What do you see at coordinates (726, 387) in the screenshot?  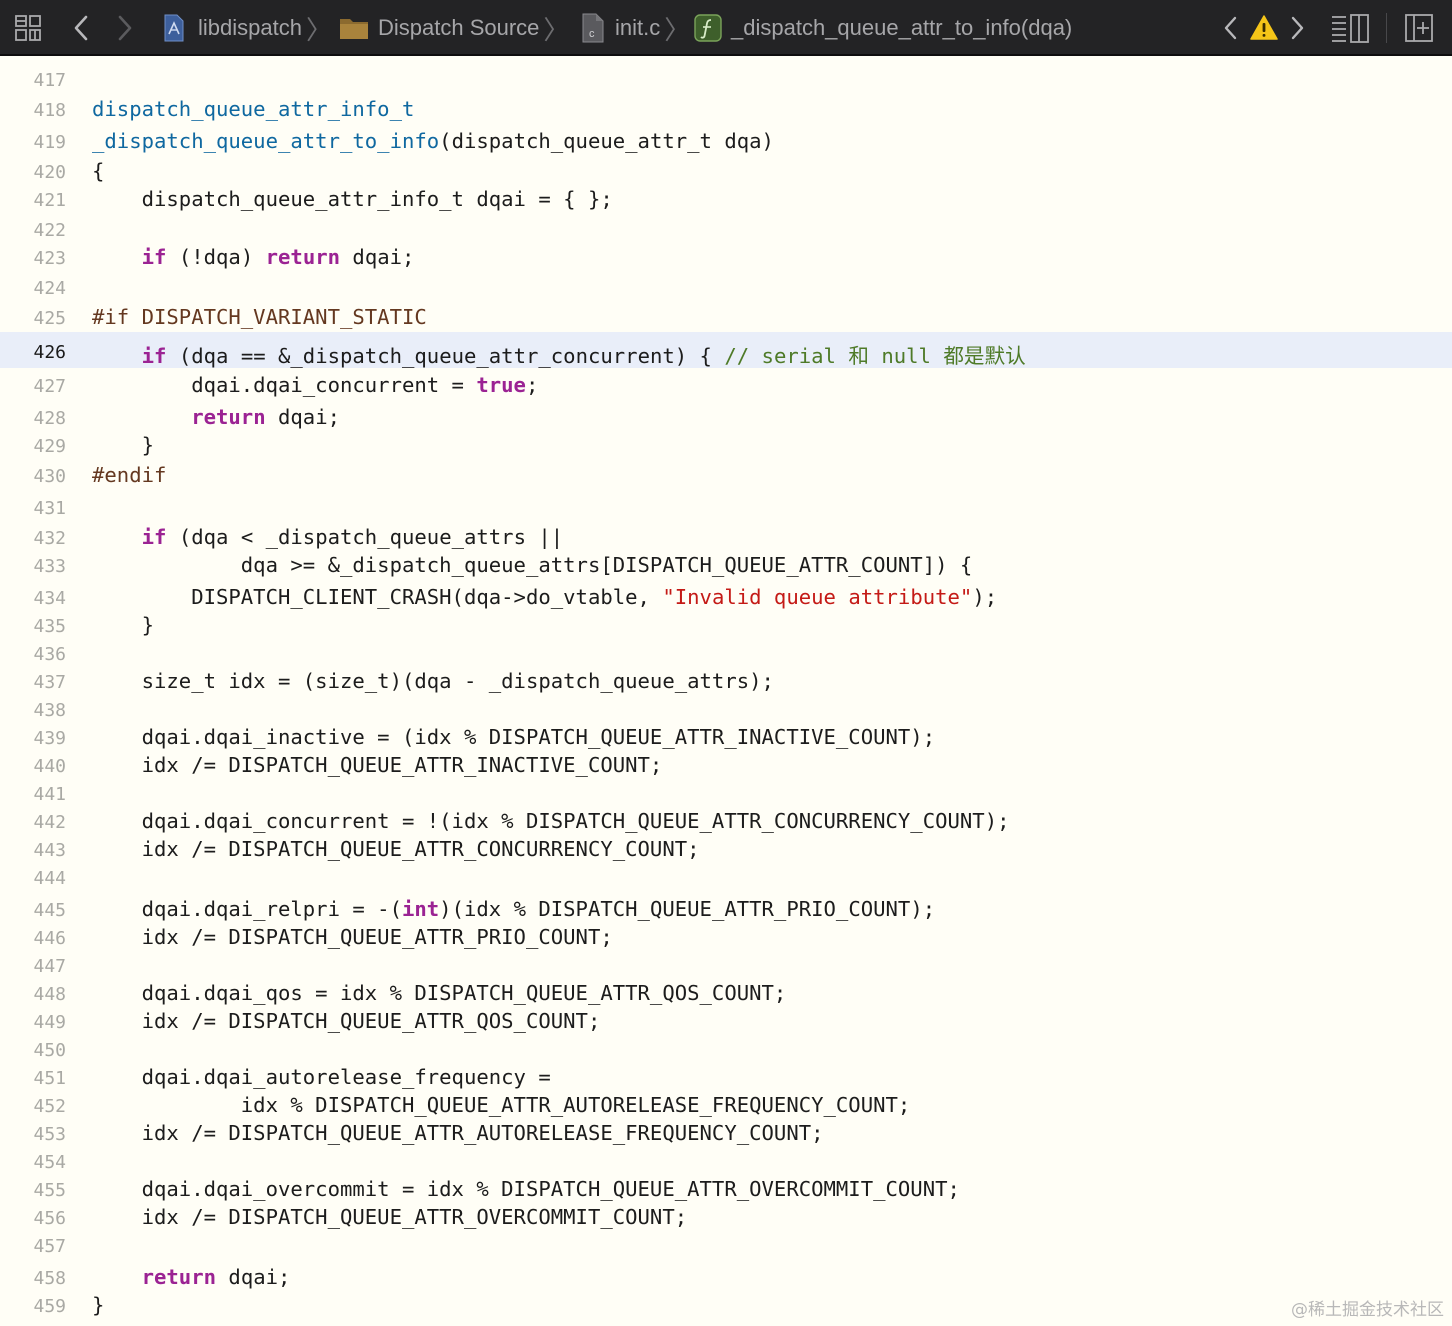 I see `code-line: 427 dqai.dqai_concurrent = true;` at bounding box center [726, 387].